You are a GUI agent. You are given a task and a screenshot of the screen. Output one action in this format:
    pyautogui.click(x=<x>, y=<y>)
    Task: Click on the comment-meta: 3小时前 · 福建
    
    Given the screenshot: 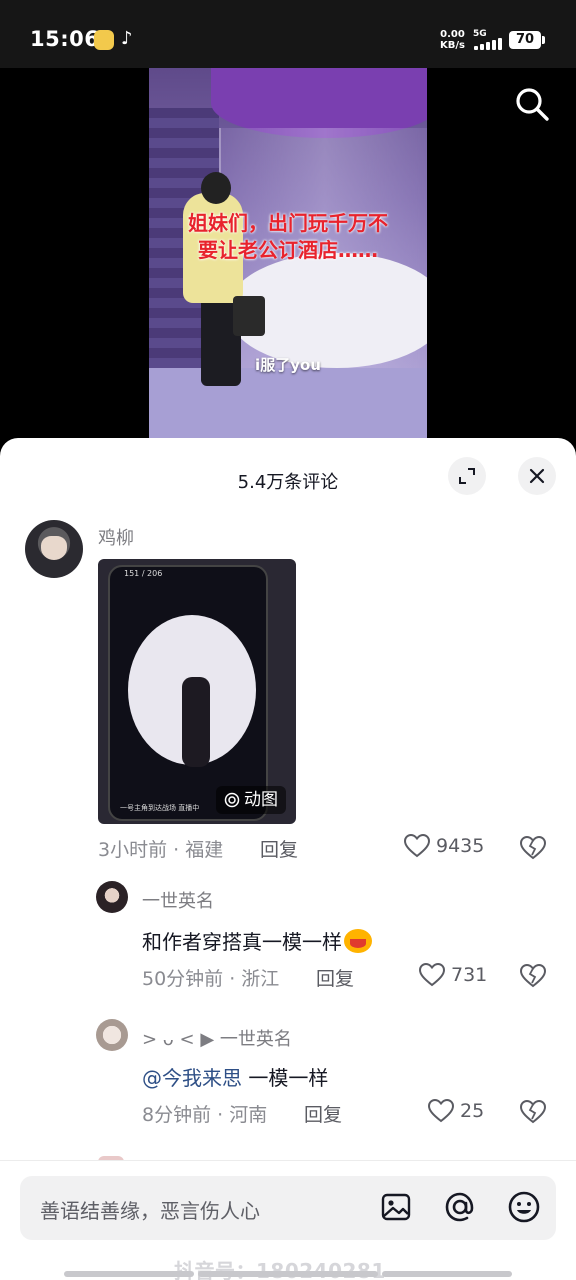 What is the action you would take?
    pyautogui.click(x=161, y=850)
    